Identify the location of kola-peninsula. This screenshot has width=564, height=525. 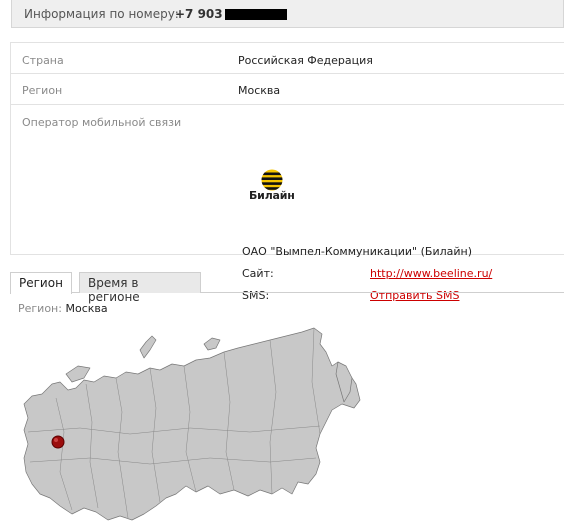
(78, 374).